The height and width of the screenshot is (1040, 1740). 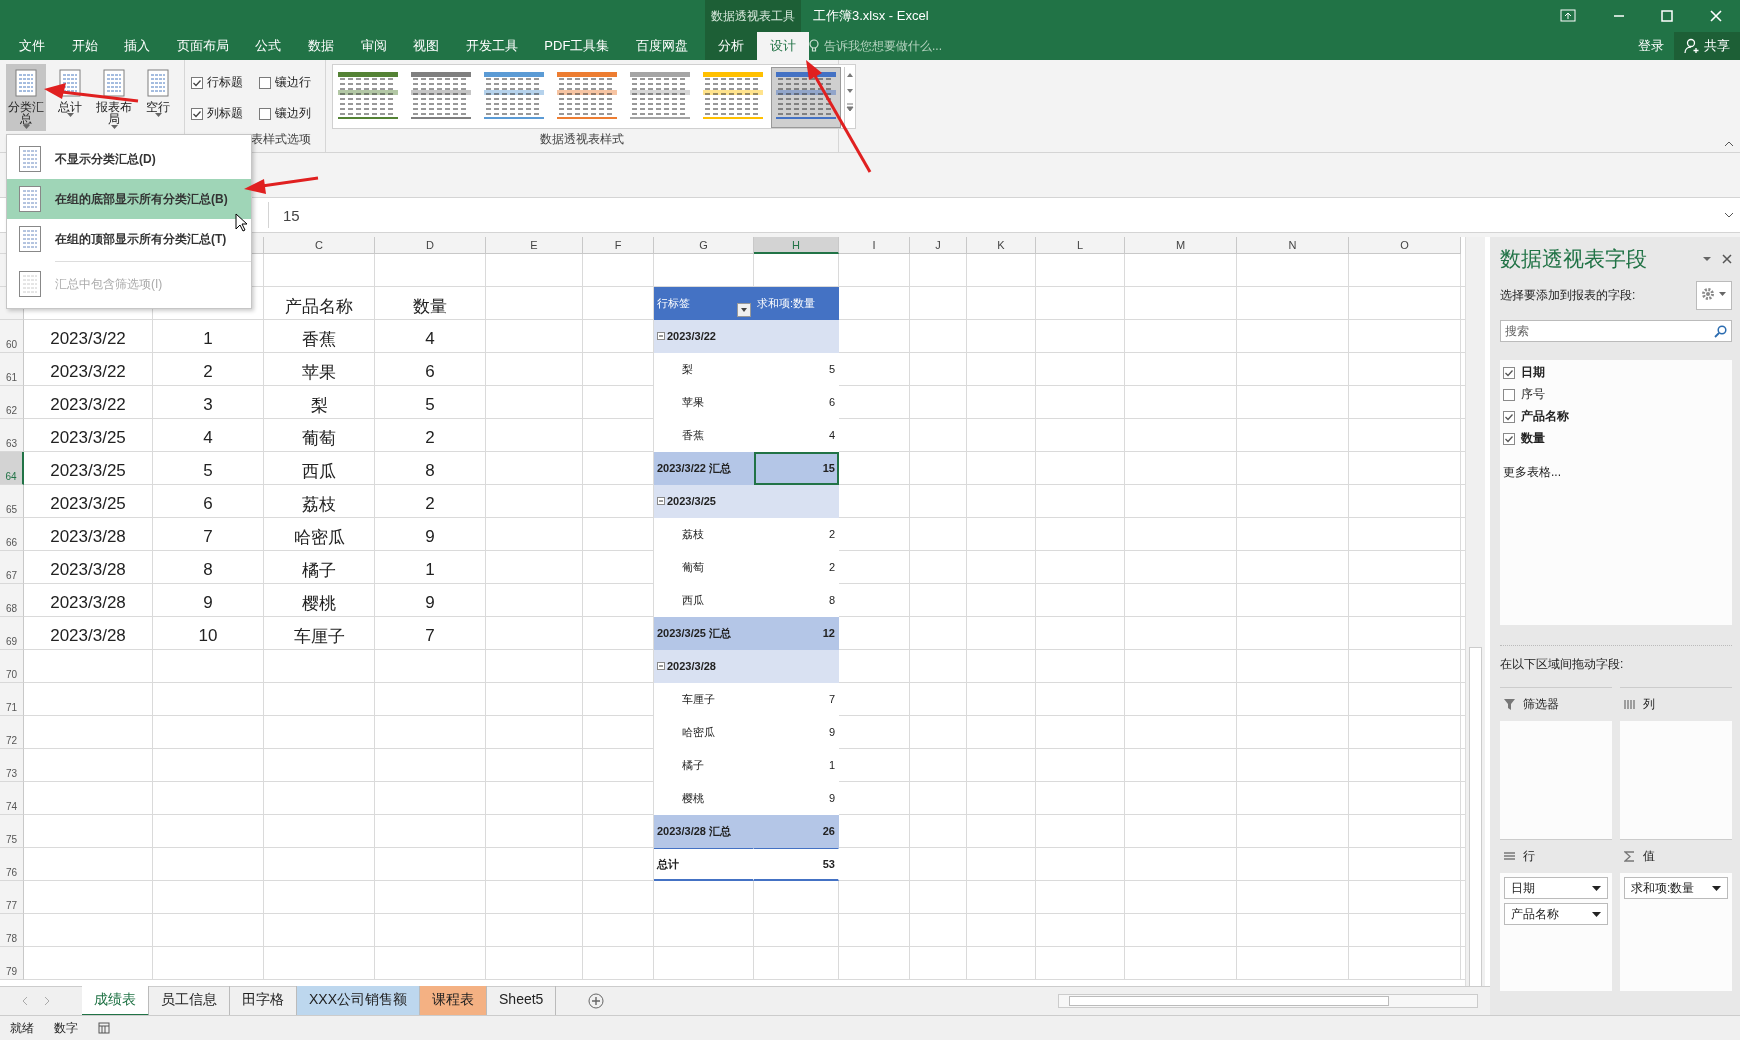 I want to click on column-header: L, so click(x=1080, y=245).